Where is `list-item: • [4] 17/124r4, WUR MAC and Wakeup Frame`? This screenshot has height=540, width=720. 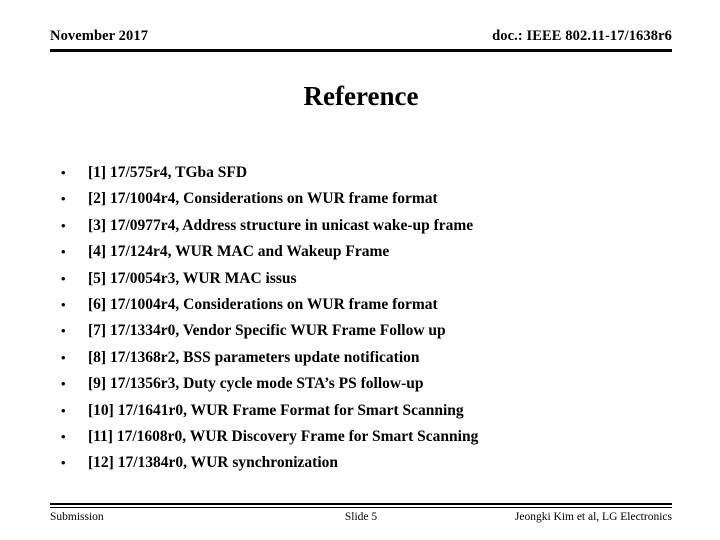 list-item: • [4] 17/124r4, WUR MAC and Wakeup Frame is located at coordinates (374, 252).